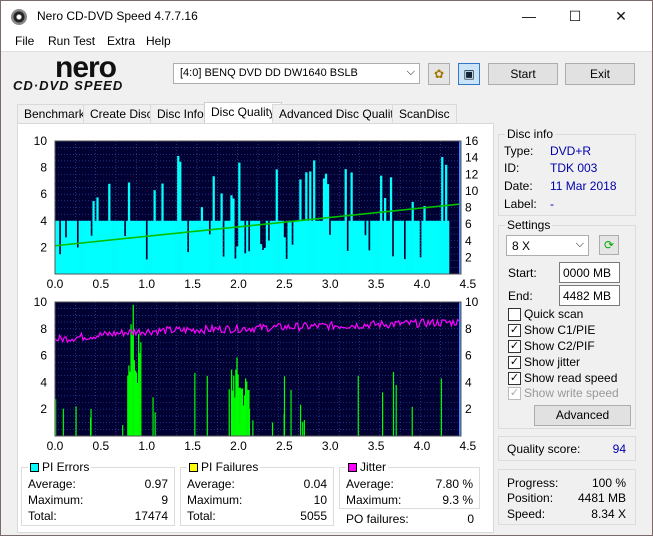 The height and width of the screenshot is (536, 653). What do you see at coordinates (439, 74) in the screenshot?
I see `eject-properties-button: ✿` at bounding box center [439, 74].